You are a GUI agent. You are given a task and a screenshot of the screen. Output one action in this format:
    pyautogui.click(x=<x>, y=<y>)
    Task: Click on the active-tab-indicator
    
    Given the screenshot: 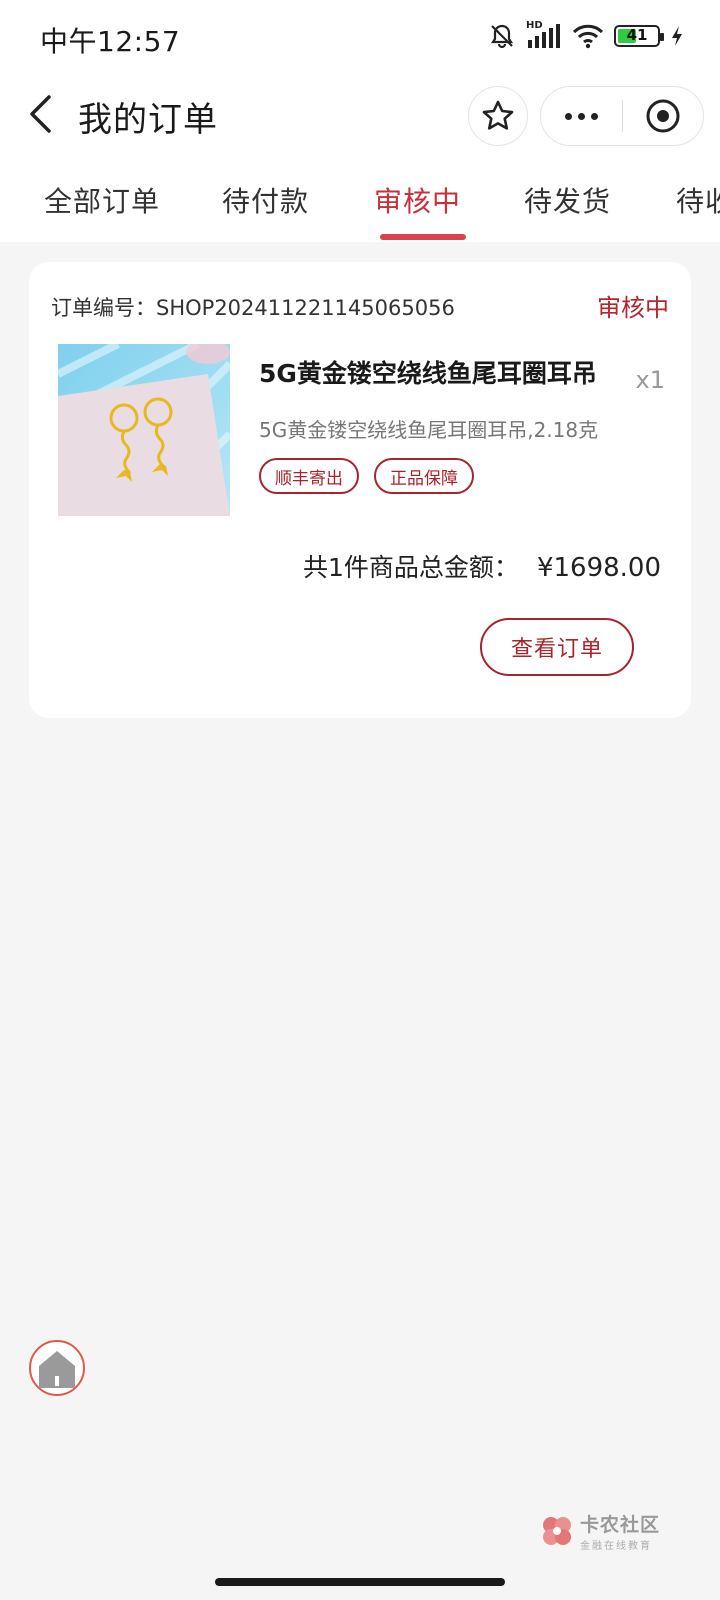 What is the action you would take?
    pyautogui.click(x=423, y=237)
    